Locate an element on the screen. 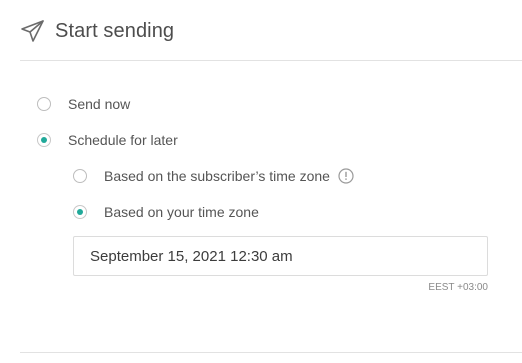 This screenshot has height=363, width=522. schedule-datetime-input is located at coordinates (280, 256).